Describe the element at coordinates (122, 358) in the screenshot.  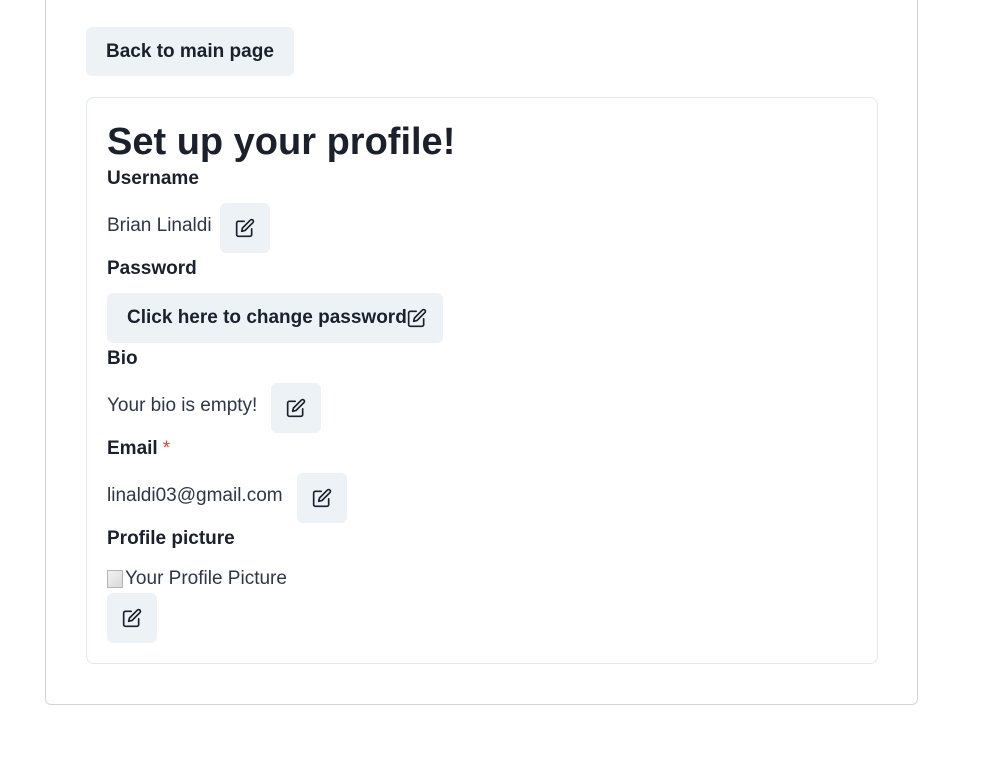
I see `bio-label: Bio` at that location.